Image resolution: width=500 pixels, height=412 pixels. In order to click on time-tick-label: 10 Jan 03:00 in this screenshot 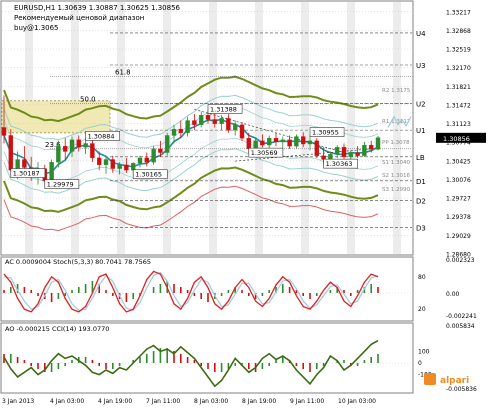, I will do `click(357, 401)`.